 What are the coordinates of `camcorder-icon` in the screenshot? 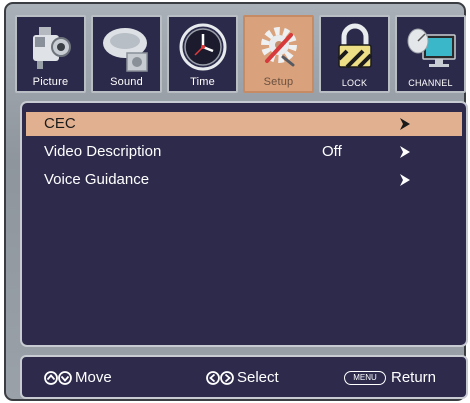 It's located at (52, 48).